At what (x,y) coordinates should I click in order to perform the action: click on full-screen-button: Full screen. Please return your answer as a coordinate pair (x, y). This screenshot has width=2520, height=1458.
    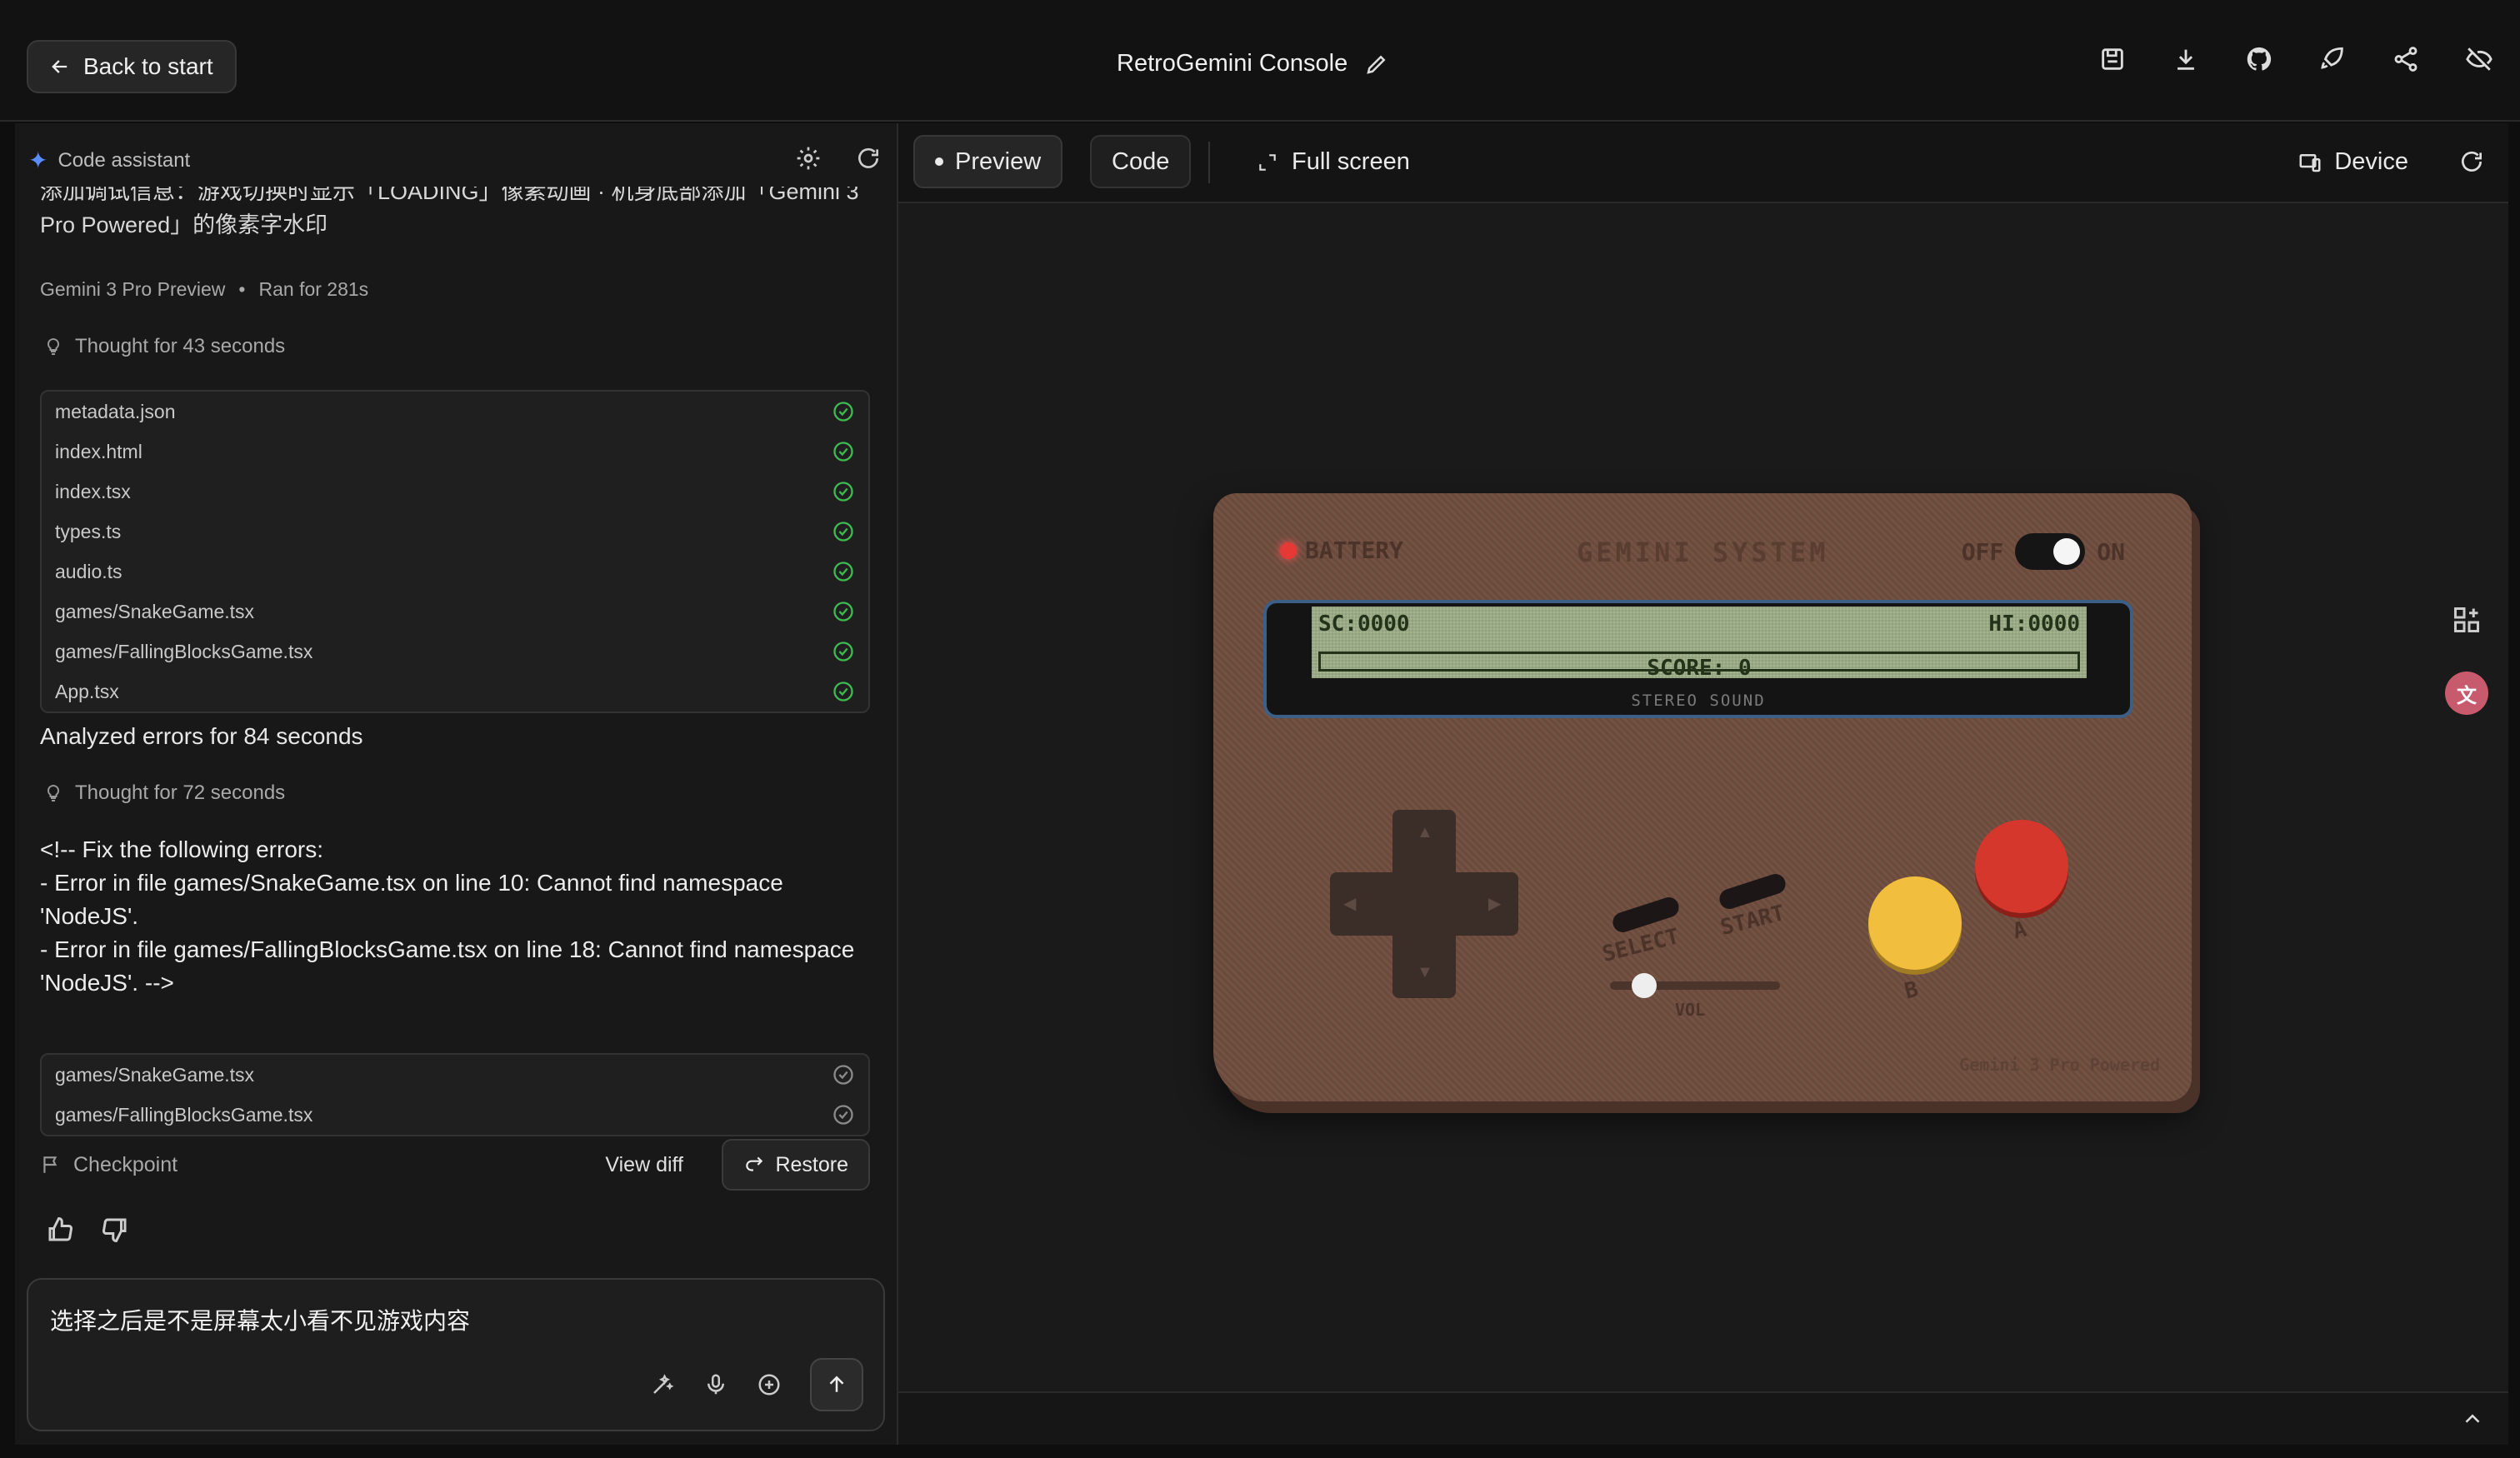
    Looking at the image, I should click on (1333, 162).